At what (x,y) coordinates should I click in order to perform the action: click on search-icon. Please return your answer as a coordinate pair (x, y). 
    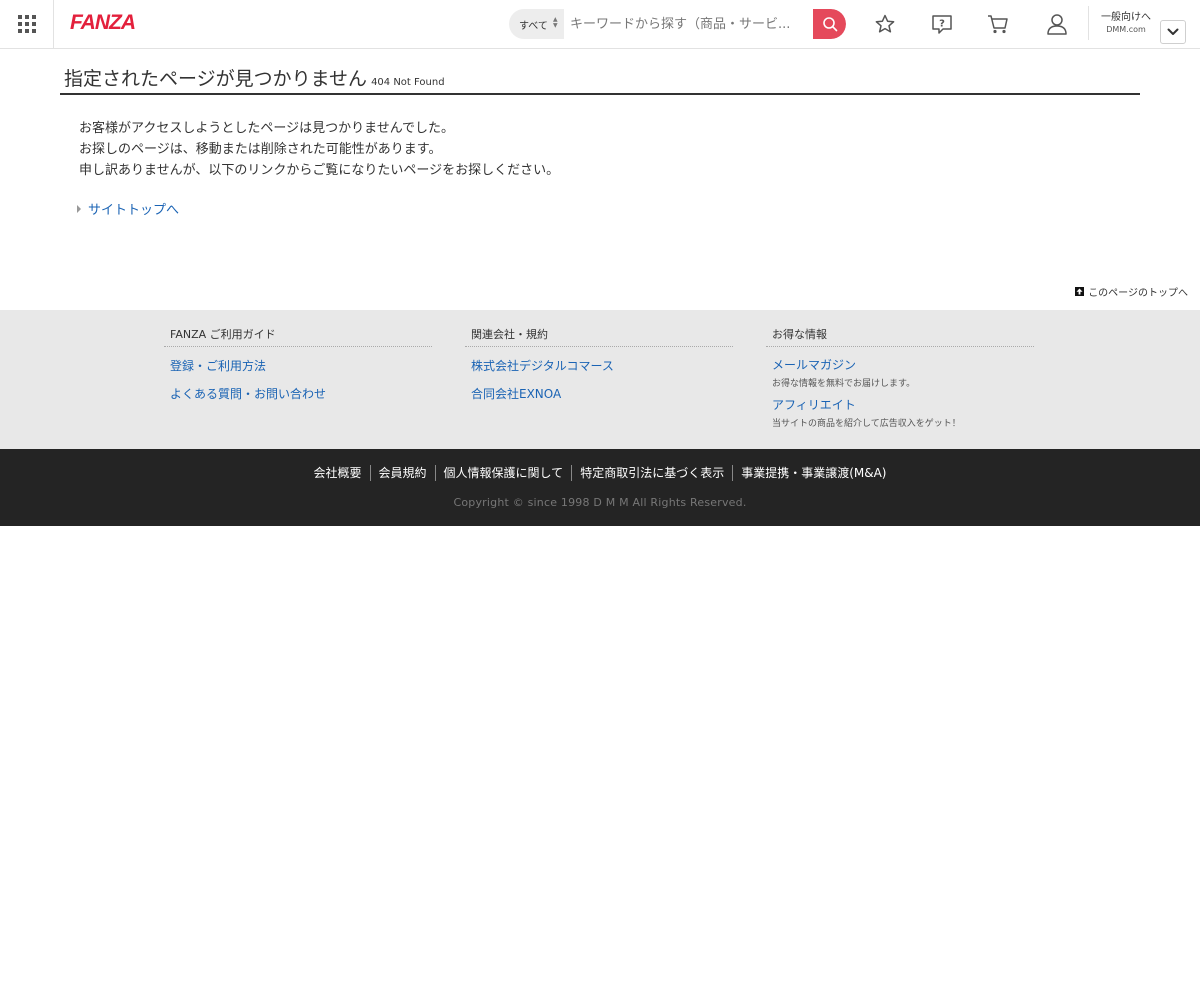
    Looking at the image, I should click on (829, 24).